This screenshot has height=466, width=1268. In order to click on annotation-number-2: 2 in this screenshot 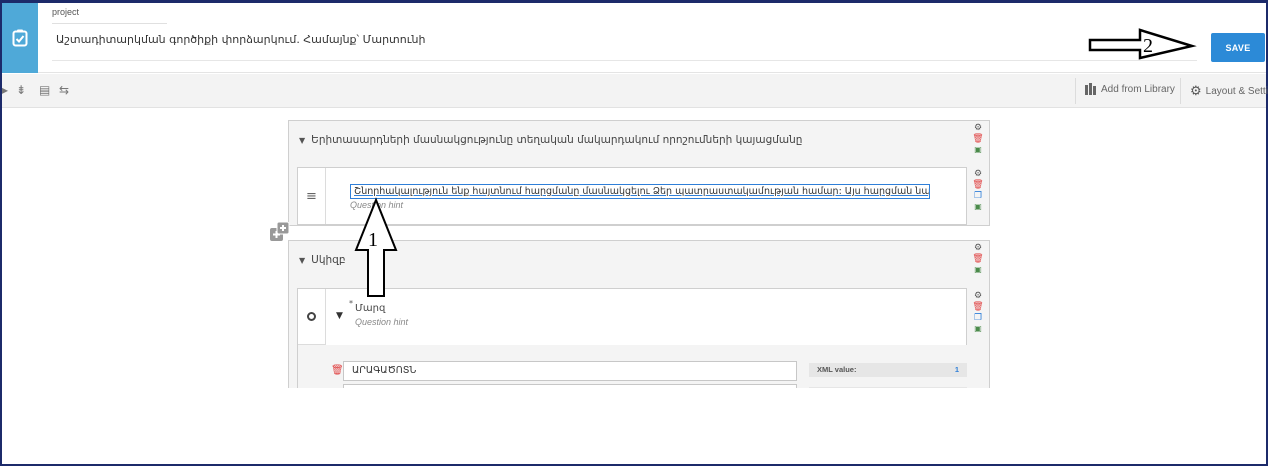, I will do `click(1148, 46)`.